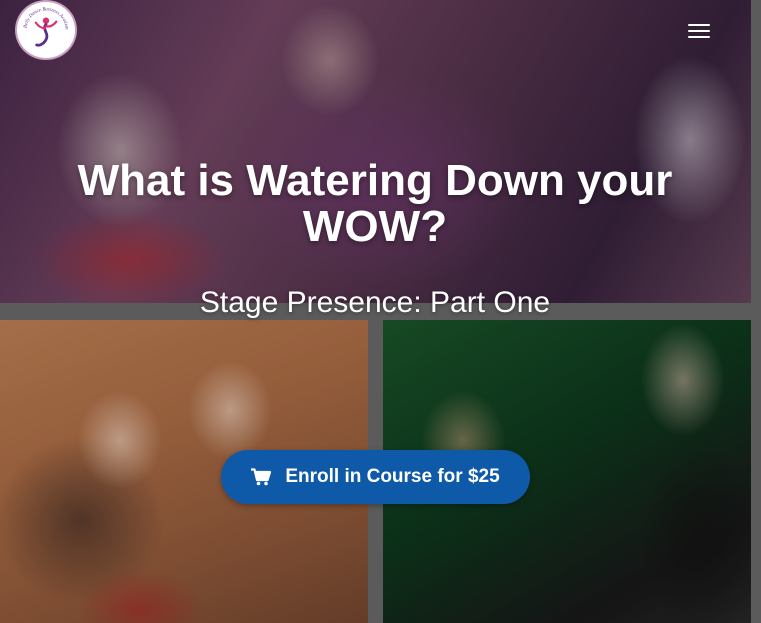 This screenshot has width=761, height=623. Describe the element at coordinates (43, 24) in the screenshot. I see `logo-emblem-icon: Belly Dance Business Academy` at that location.